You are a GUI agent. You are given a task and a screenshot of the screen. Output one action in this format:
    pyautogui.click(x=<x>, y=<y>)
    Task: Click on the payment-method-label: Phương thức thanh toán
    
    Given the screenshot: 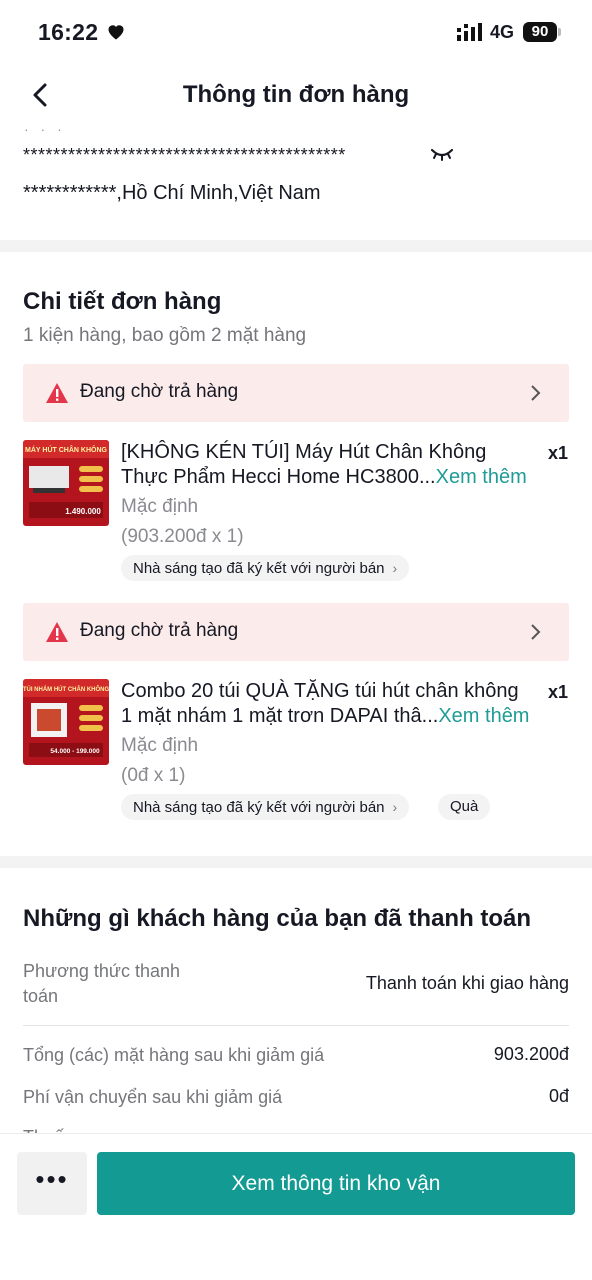 What is the action you would take?
    pyautogui.click(x=101, y=984)
    